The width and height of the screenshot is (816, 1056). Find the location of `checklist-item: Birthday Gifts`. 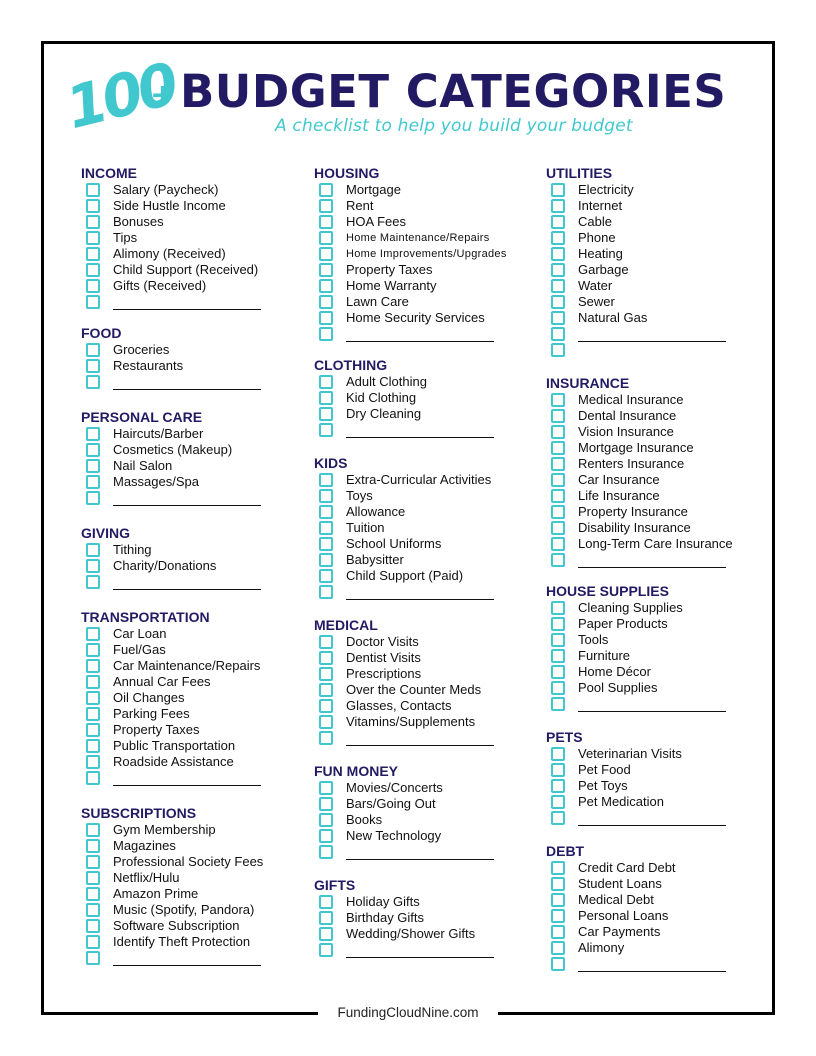

checklist-item: Birthday Gifts is located at coordinates (424, 918).